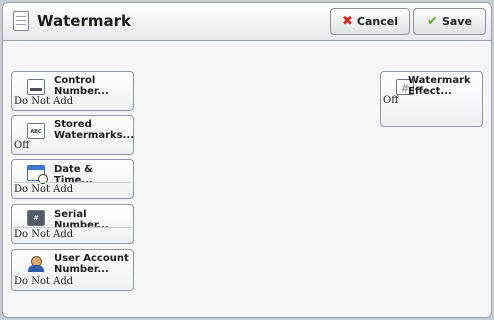  I want to click on watermark-effect-button: # Watermark Effect... Off, so click(431, 99).